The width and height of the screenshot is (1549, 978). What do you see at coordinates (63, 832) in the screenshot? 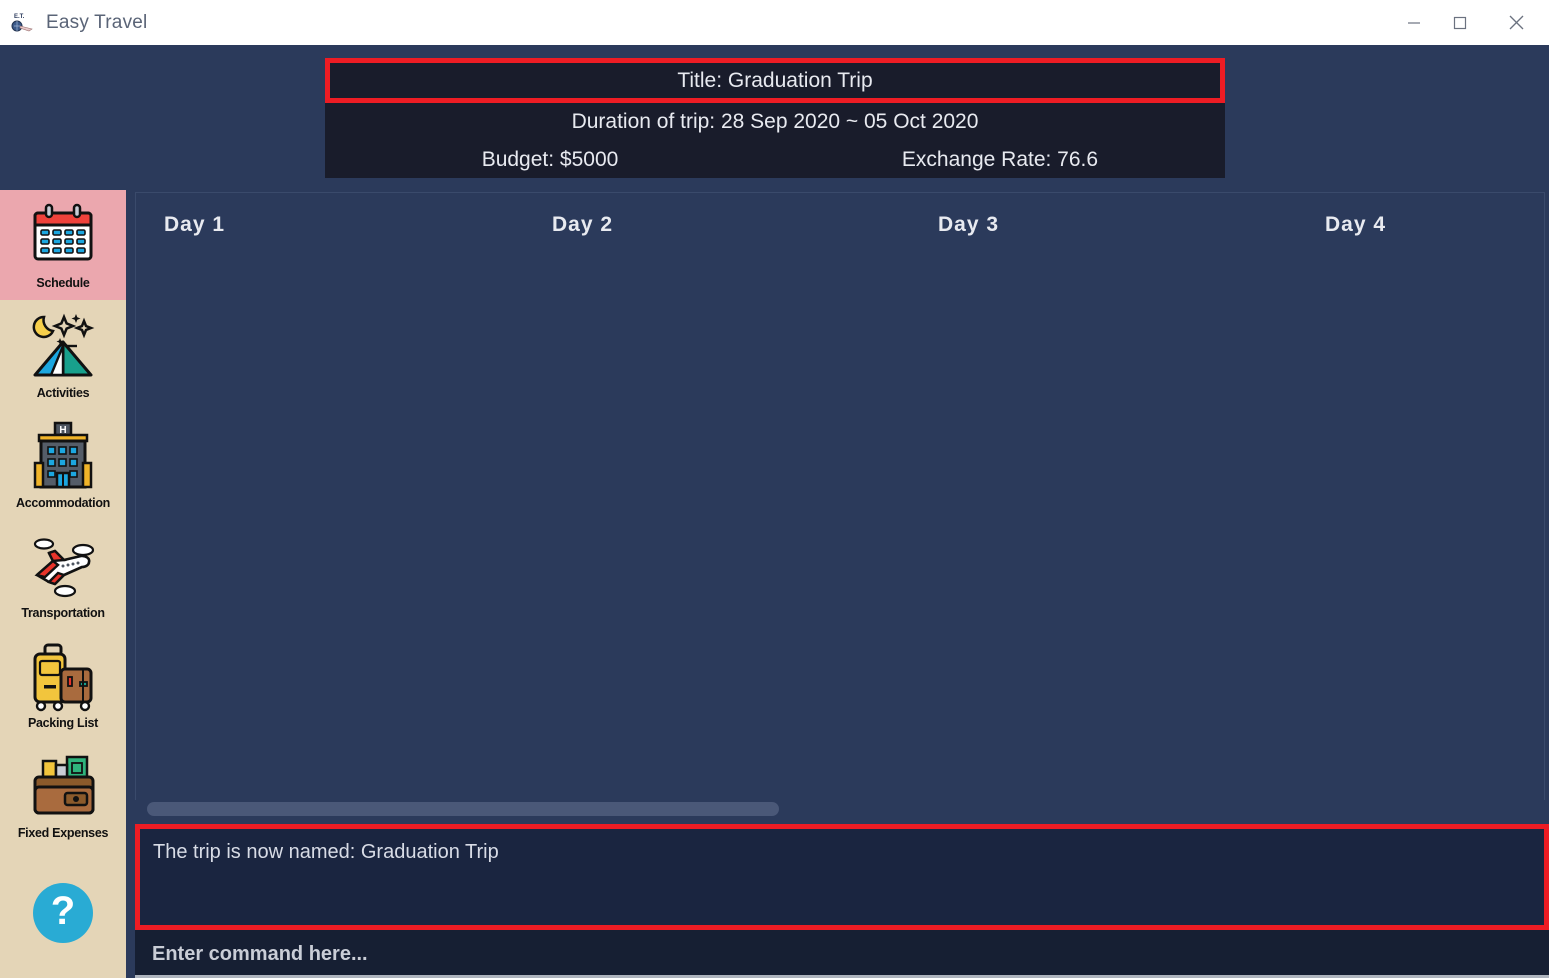
I see `sidebar-item-label: Fixed Expenses` at bounding box center [63, 832].